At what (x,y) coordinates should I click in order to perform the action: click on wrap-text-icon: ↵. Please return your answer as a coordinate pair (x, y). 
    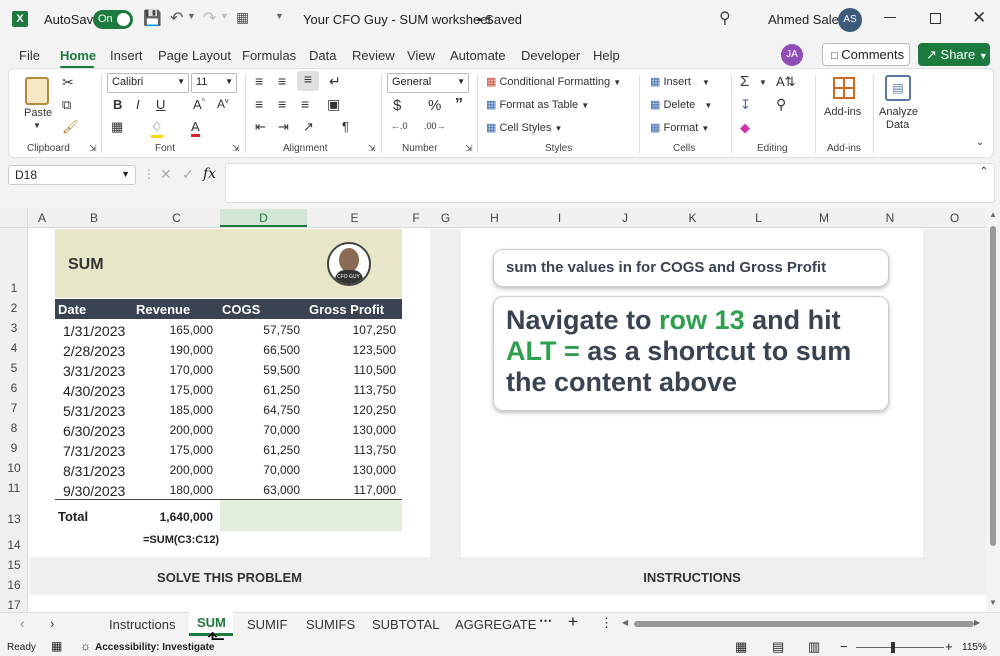
    Looking at the image, I should click on (335, 81).